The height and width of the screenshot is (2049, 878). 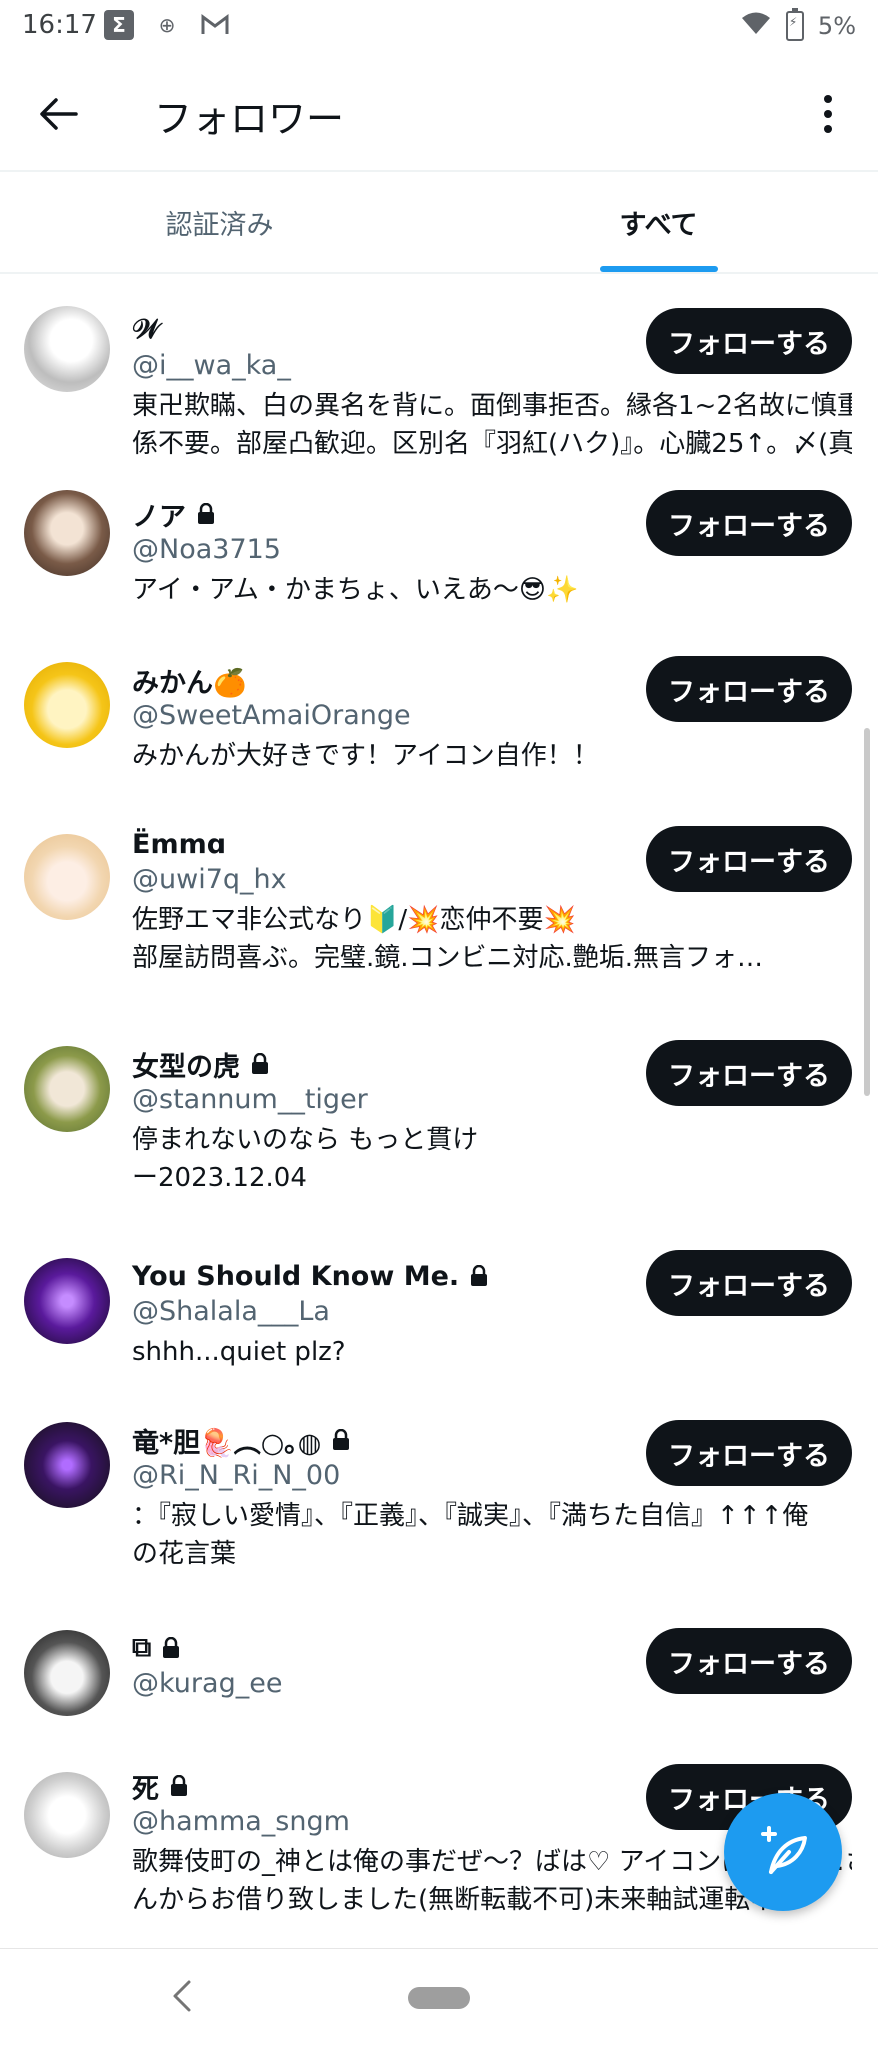 I want to click on display-name: 𝒲, so click(x=146, y=329).